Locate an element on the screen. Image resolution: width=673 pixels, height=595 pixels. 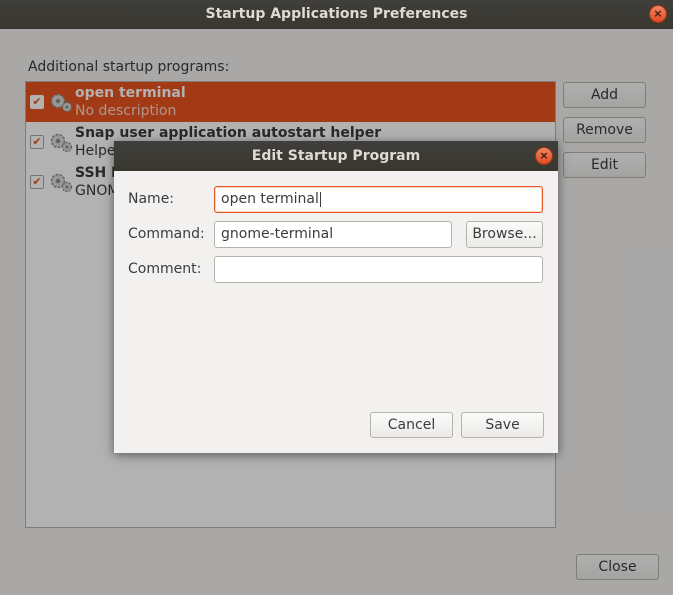
dialog-title: Edit Startup Program is located at coordinates (336, 156).